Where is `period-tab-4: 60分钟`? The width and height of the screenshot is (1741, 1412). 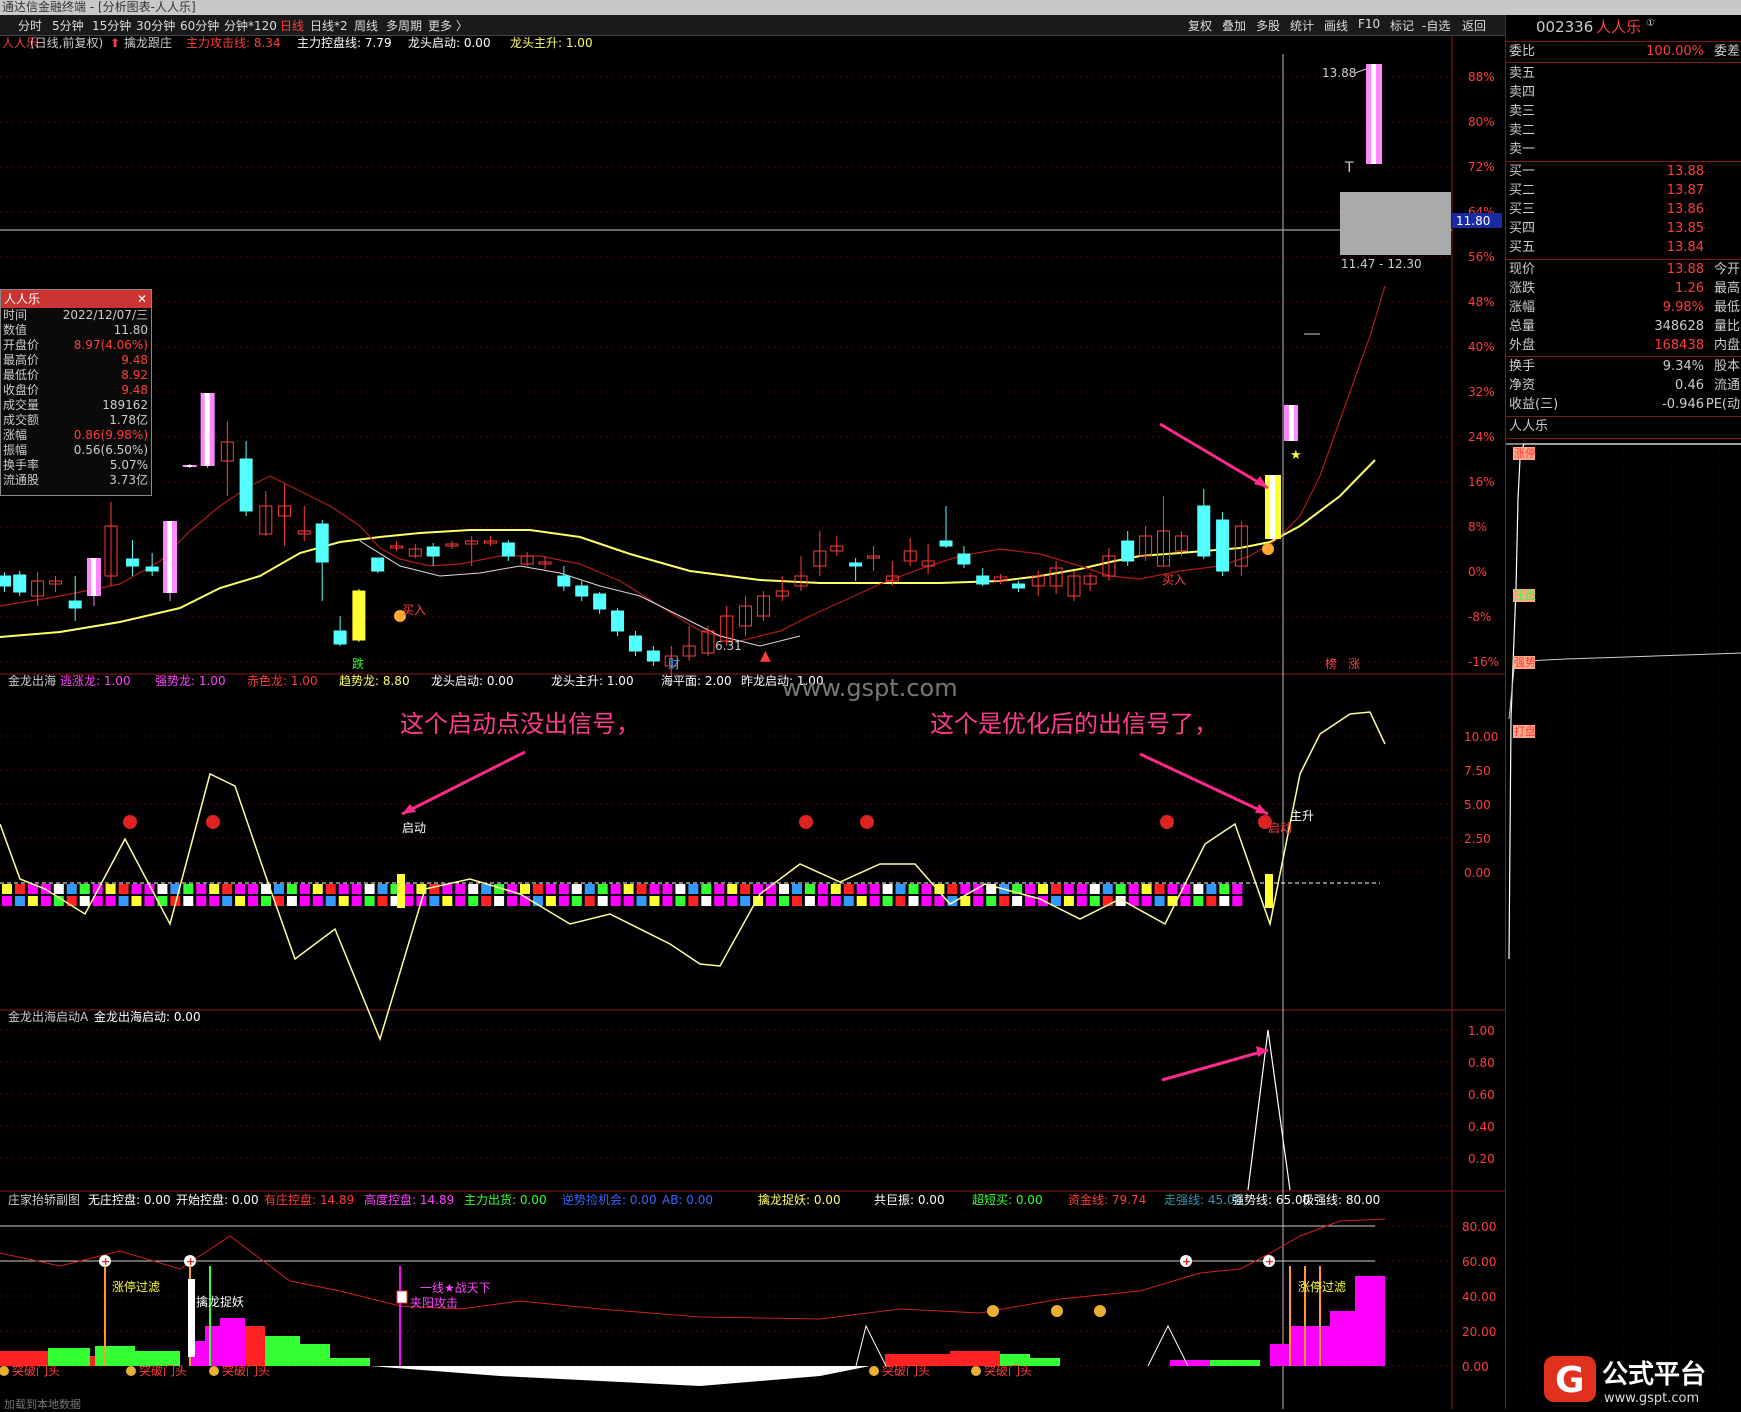
period-tab-4: 60分钟 is located at coordinates (199, 25).